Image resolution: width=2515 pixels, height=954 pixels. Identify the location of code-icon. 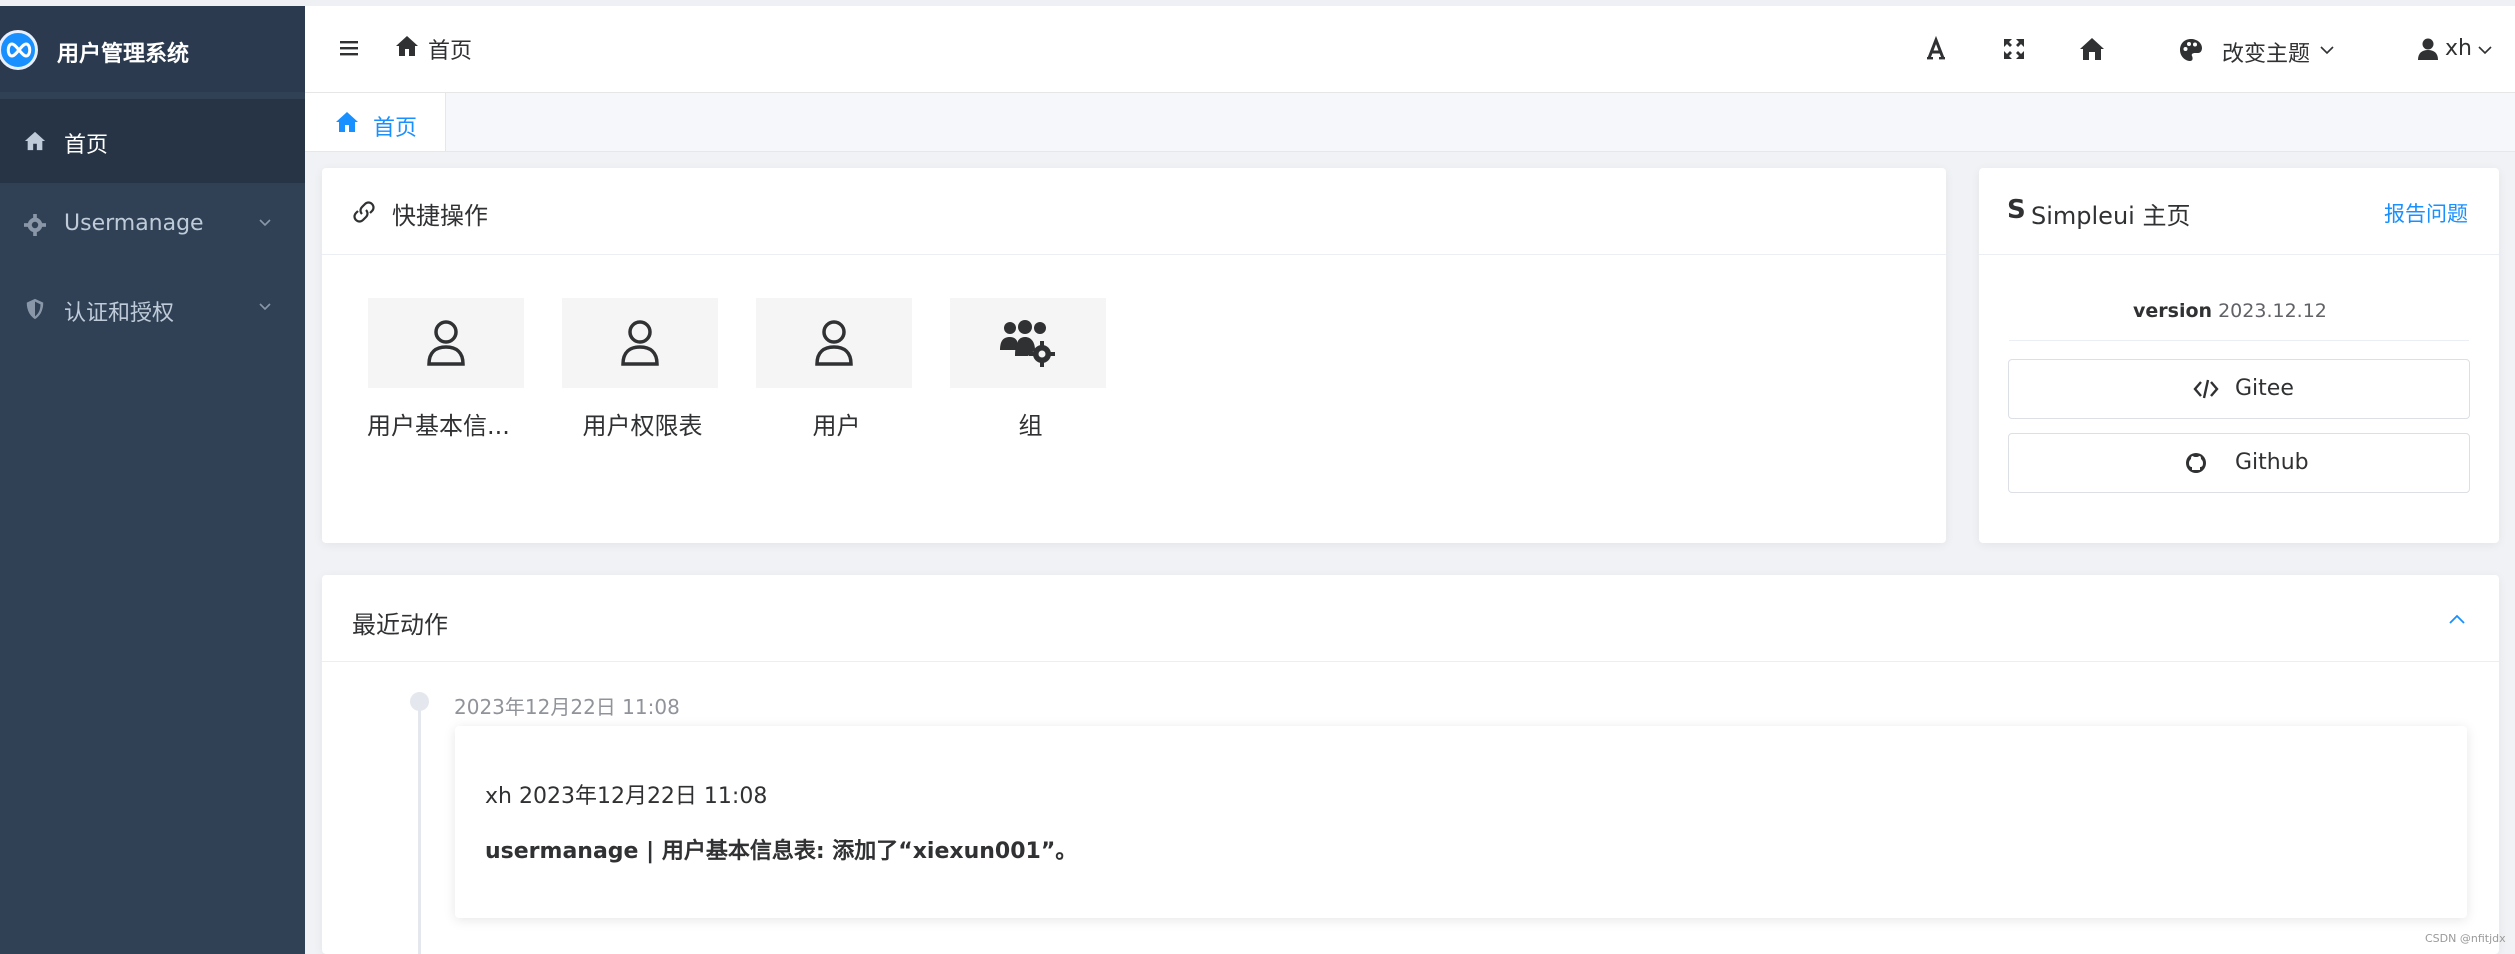
(2206, 389).